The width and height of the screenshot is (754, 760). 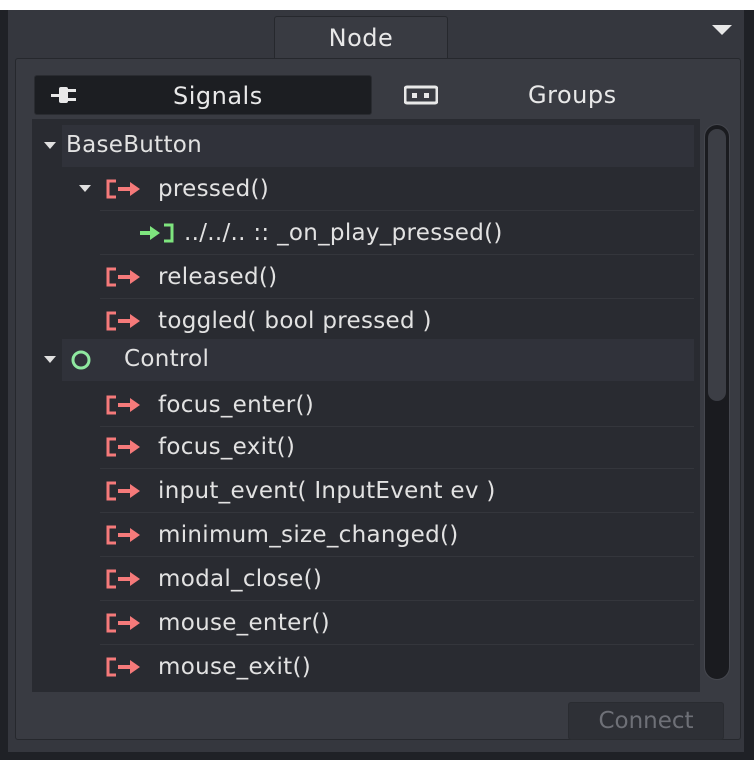 What do you see at coordinates (366, 579) in the screenshot?
I see `tree-signal-modal-close: modal_close()` at bounding box center [366, 579].